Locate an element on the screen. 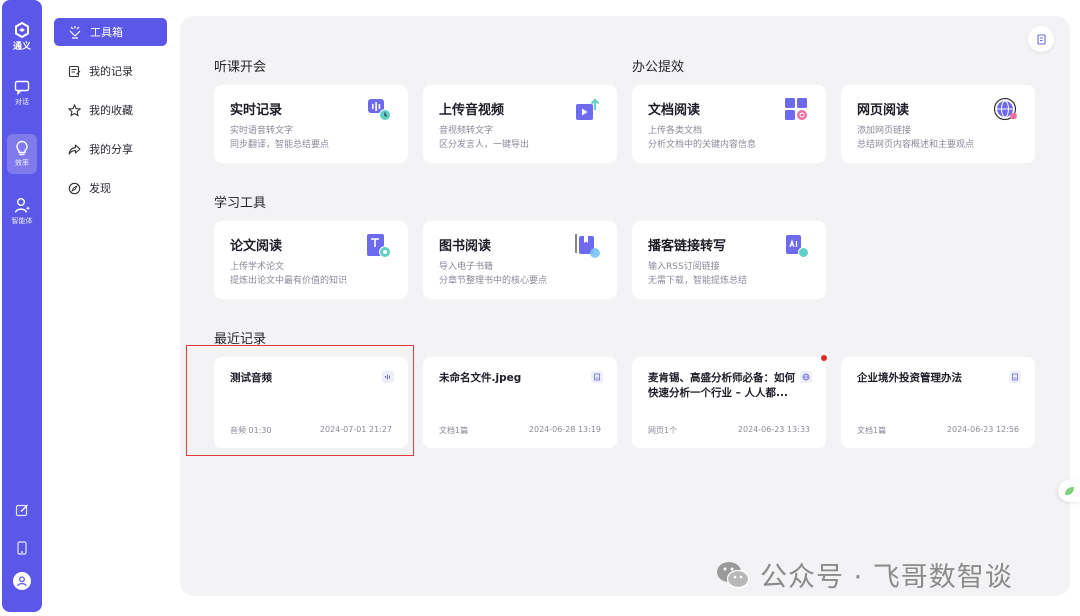 The image size is (1080, 616). chat-icon is located at coordinates (22, 87).